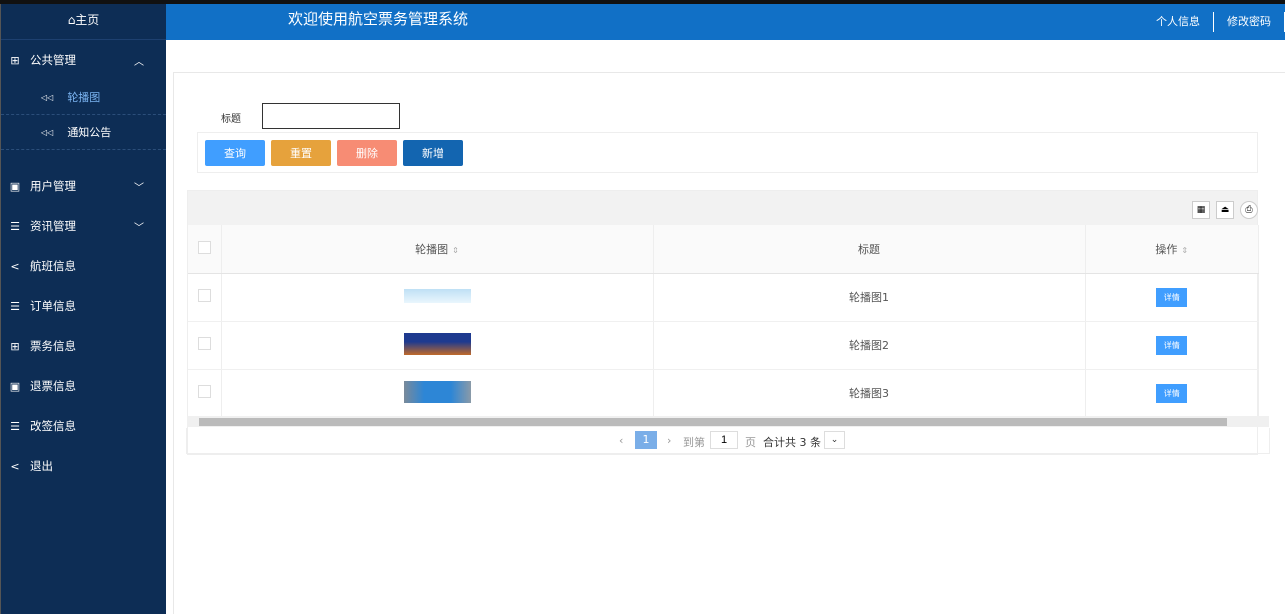  I want to click on menu-label: 退票信息, so click(53, 386).